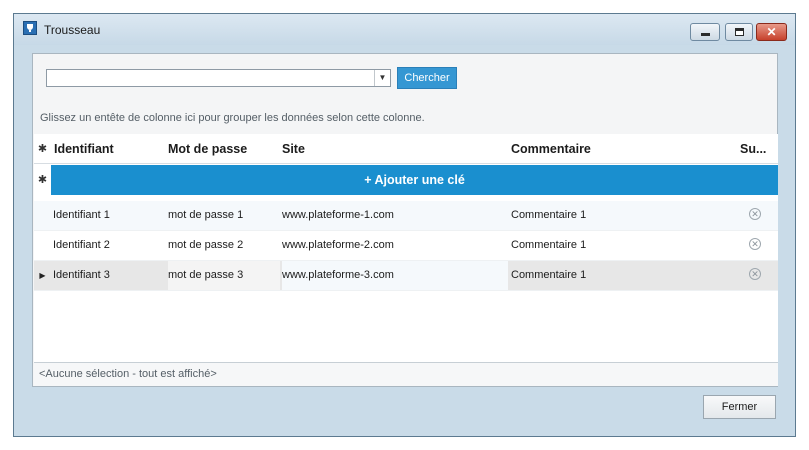 The width and height of the screenshot is (809, 450). Describe the element at coordinates (218, 78) in the screenshot. I see `search-combobox: ▼` at that location.